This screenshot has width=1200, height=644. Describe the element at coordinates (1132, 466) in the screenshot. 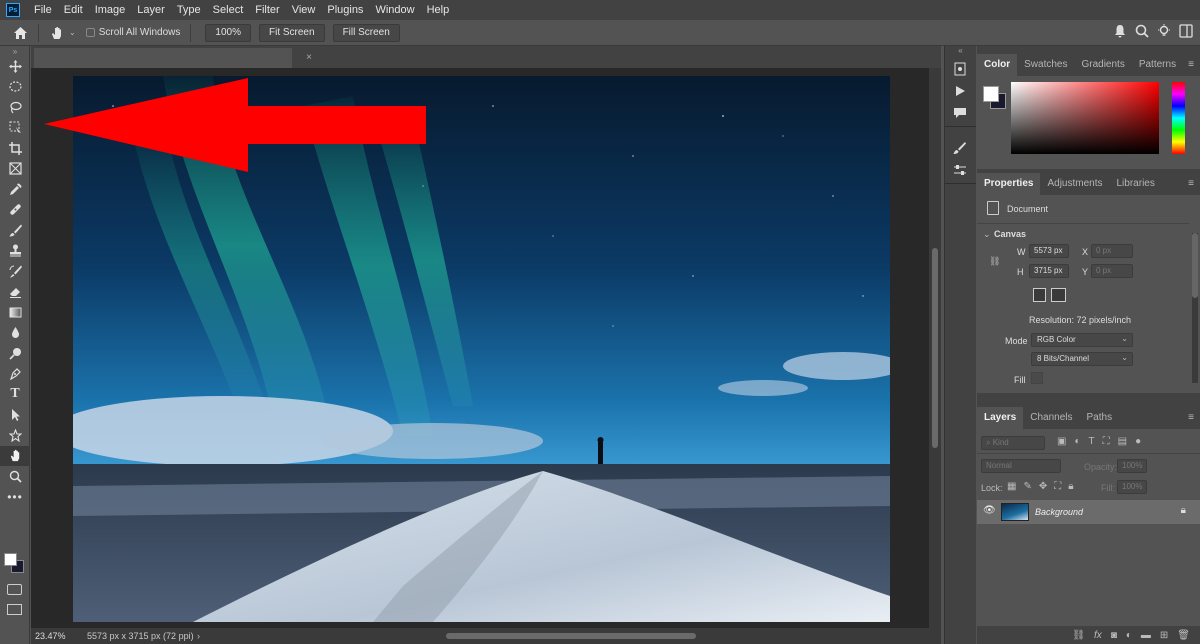

I see `opacity-input: 100%` at that location.